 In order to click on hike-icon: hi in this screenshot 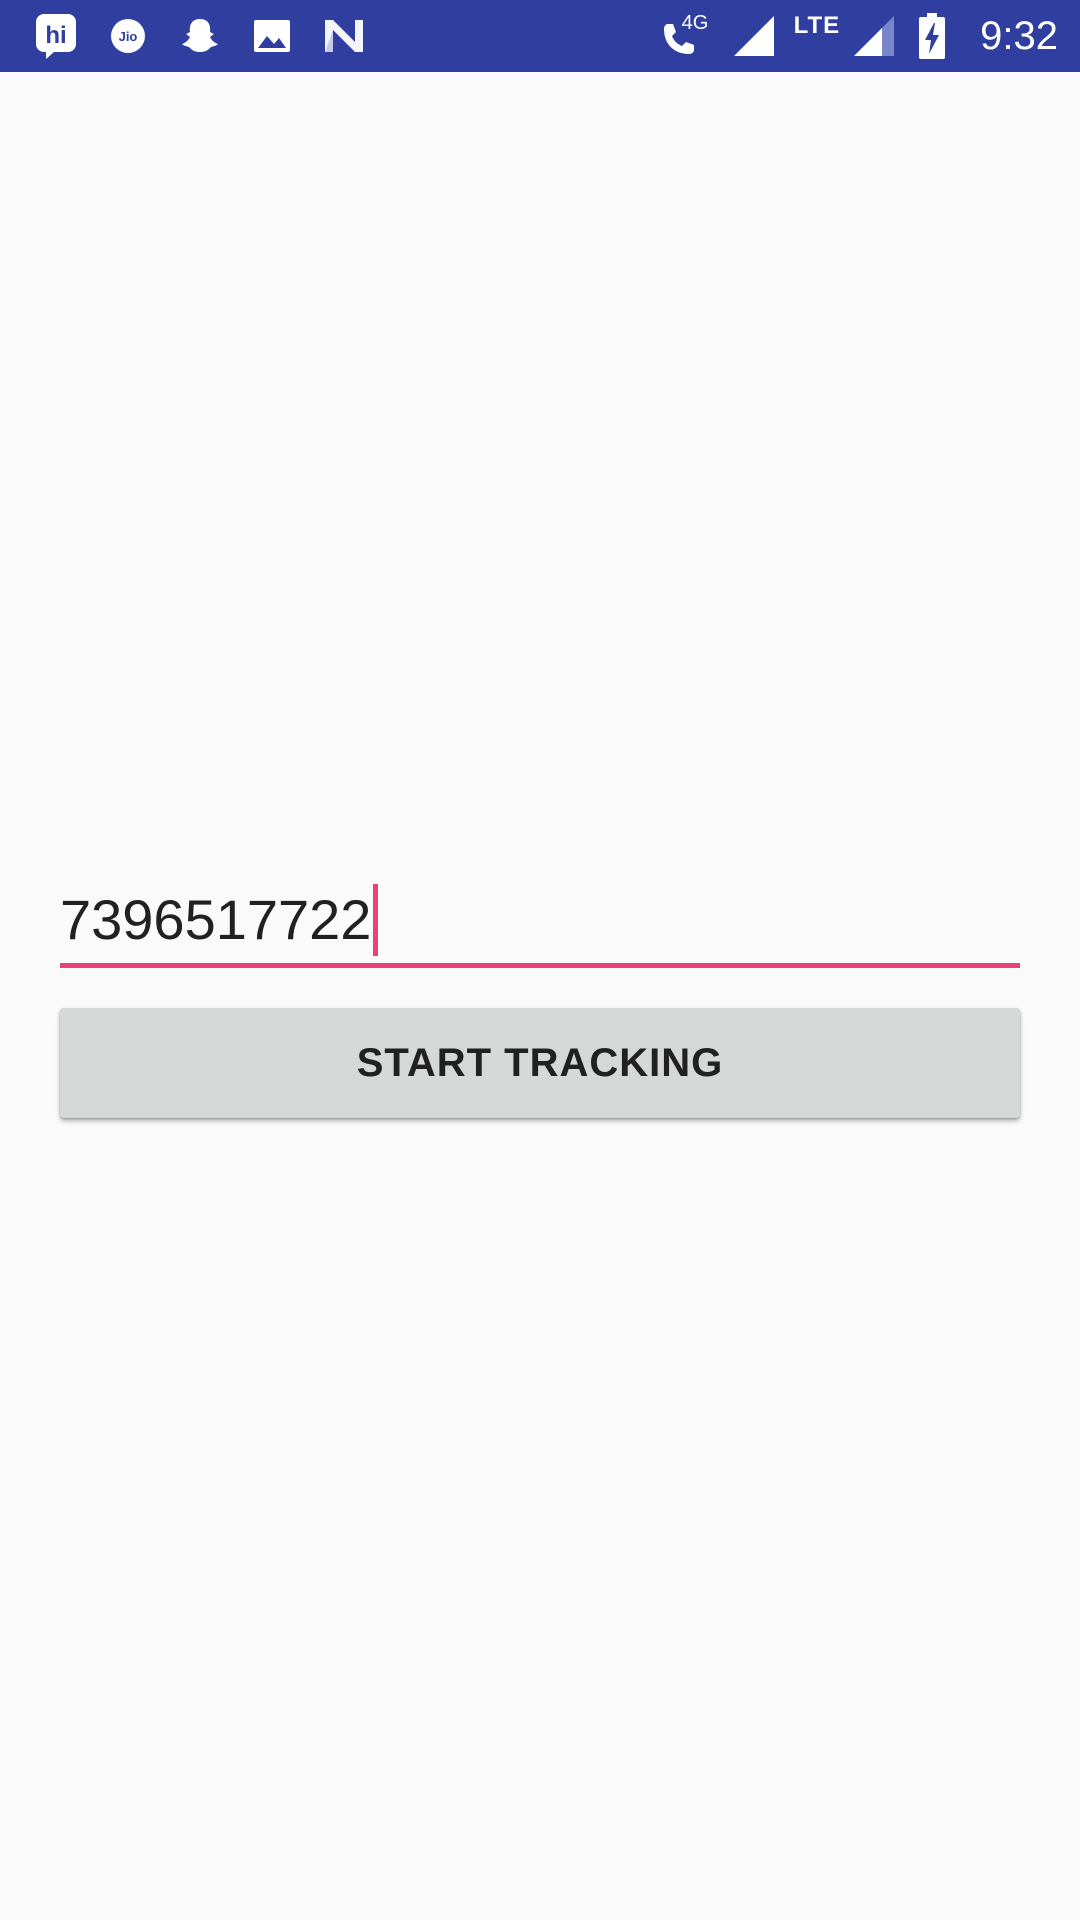, I will do `click(56, 36)`.